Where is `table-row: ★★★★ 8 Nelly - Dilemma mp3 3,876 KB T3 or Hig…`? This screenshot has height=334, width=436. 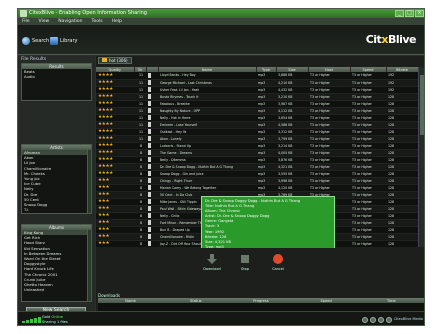
table-row: ★★★★ 8 Nelly - Dilemma mp3 3,876 KB T3 or Hig… is located at coordinates (257, 160).